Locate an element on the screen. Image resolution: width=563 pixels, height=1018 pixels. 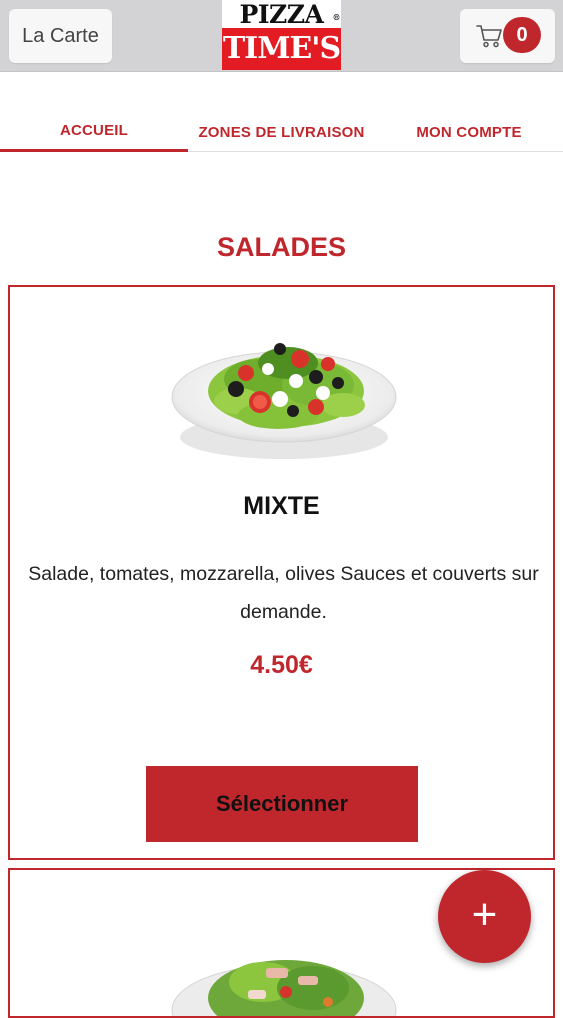
top-bar: La Carte PIZZA ® TIME'S is located at coordinates (281, 36).